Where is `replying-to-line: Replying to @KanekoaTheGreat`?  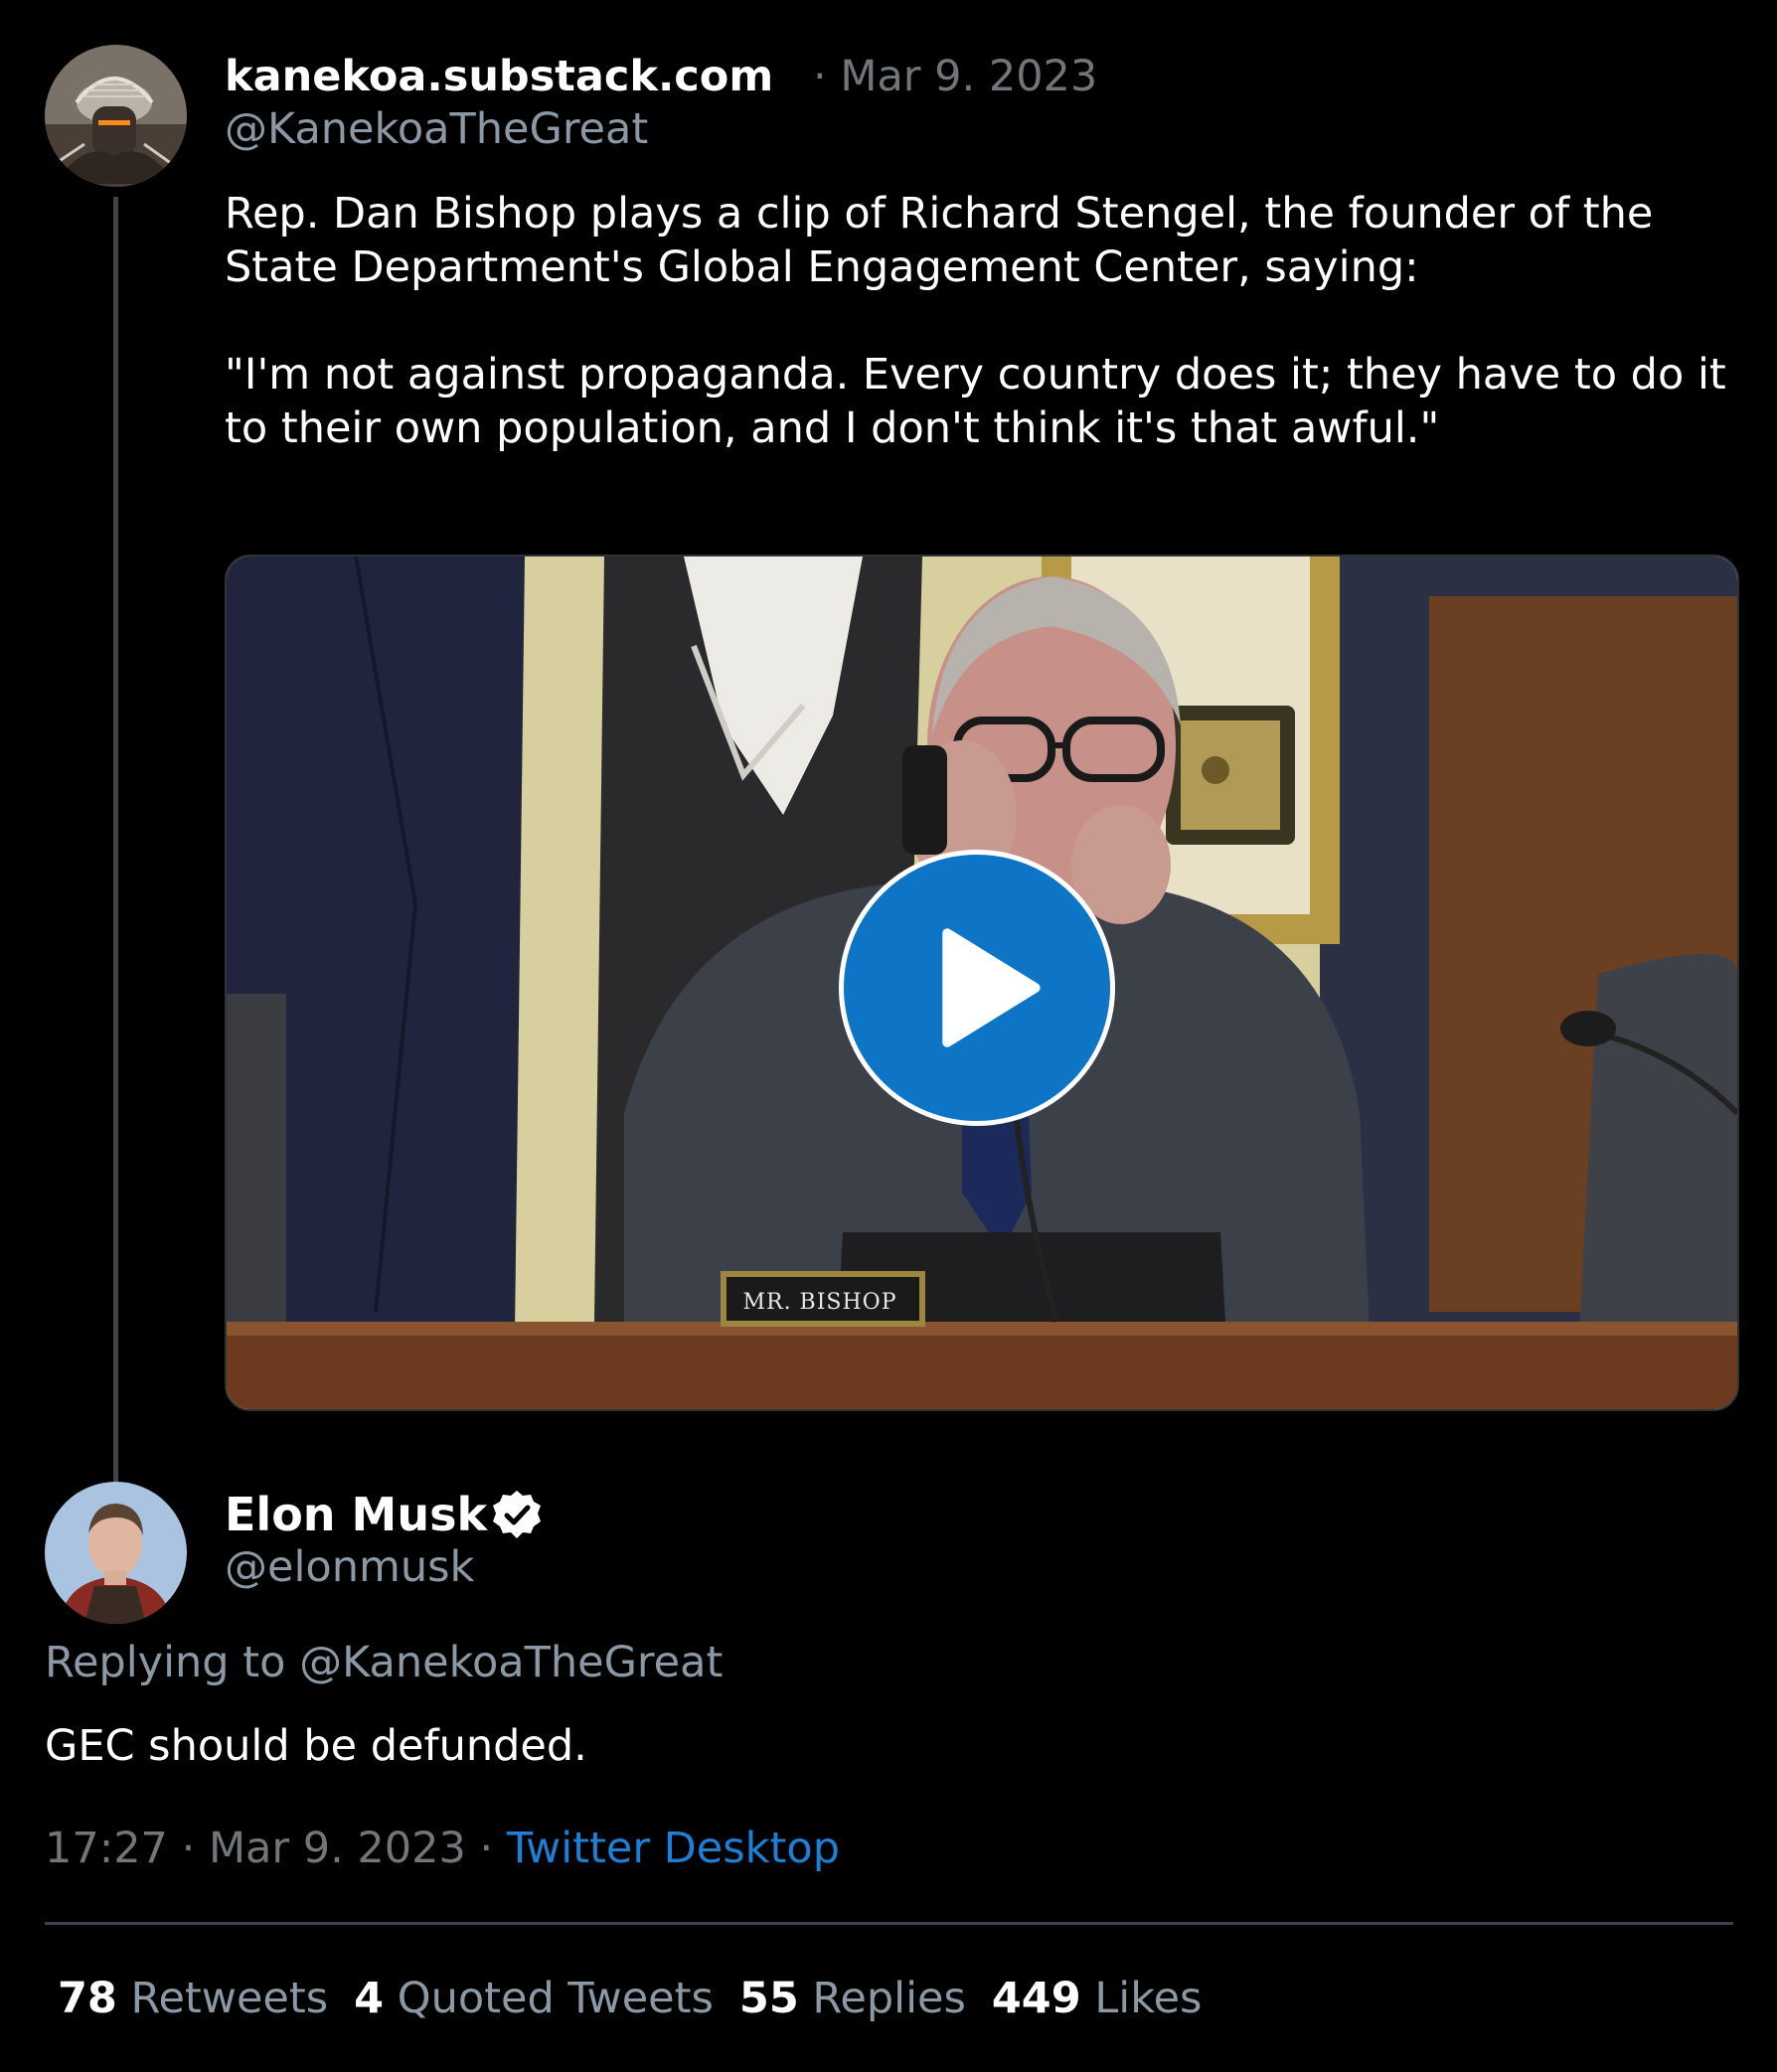
replying-to-line: Replying to @KanekoaTheGreat is located at coordinates (384, 1662).